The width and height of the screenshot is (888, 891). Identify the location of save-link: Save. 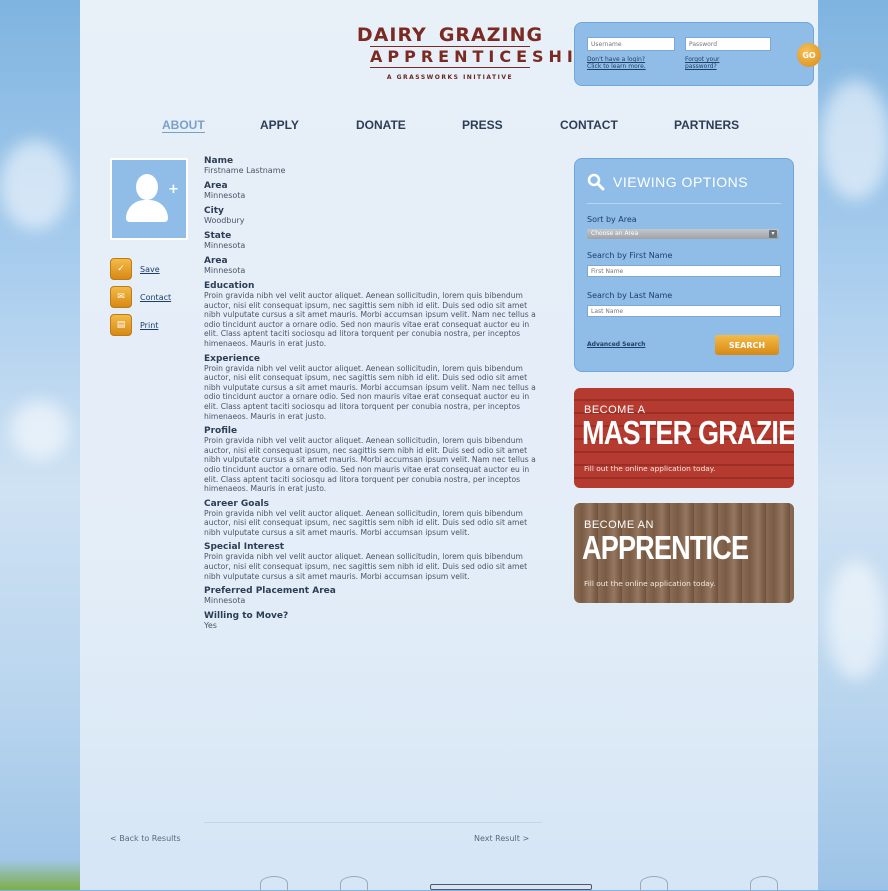
(150, 269).